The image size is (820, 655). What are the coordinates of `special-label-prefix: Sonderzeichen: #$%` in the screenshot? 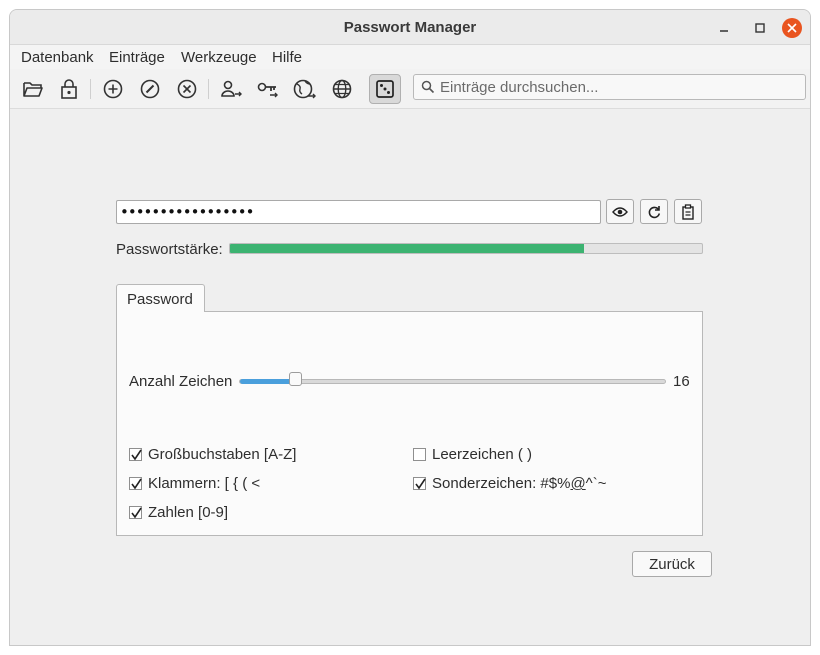 It's located at (501, 483).